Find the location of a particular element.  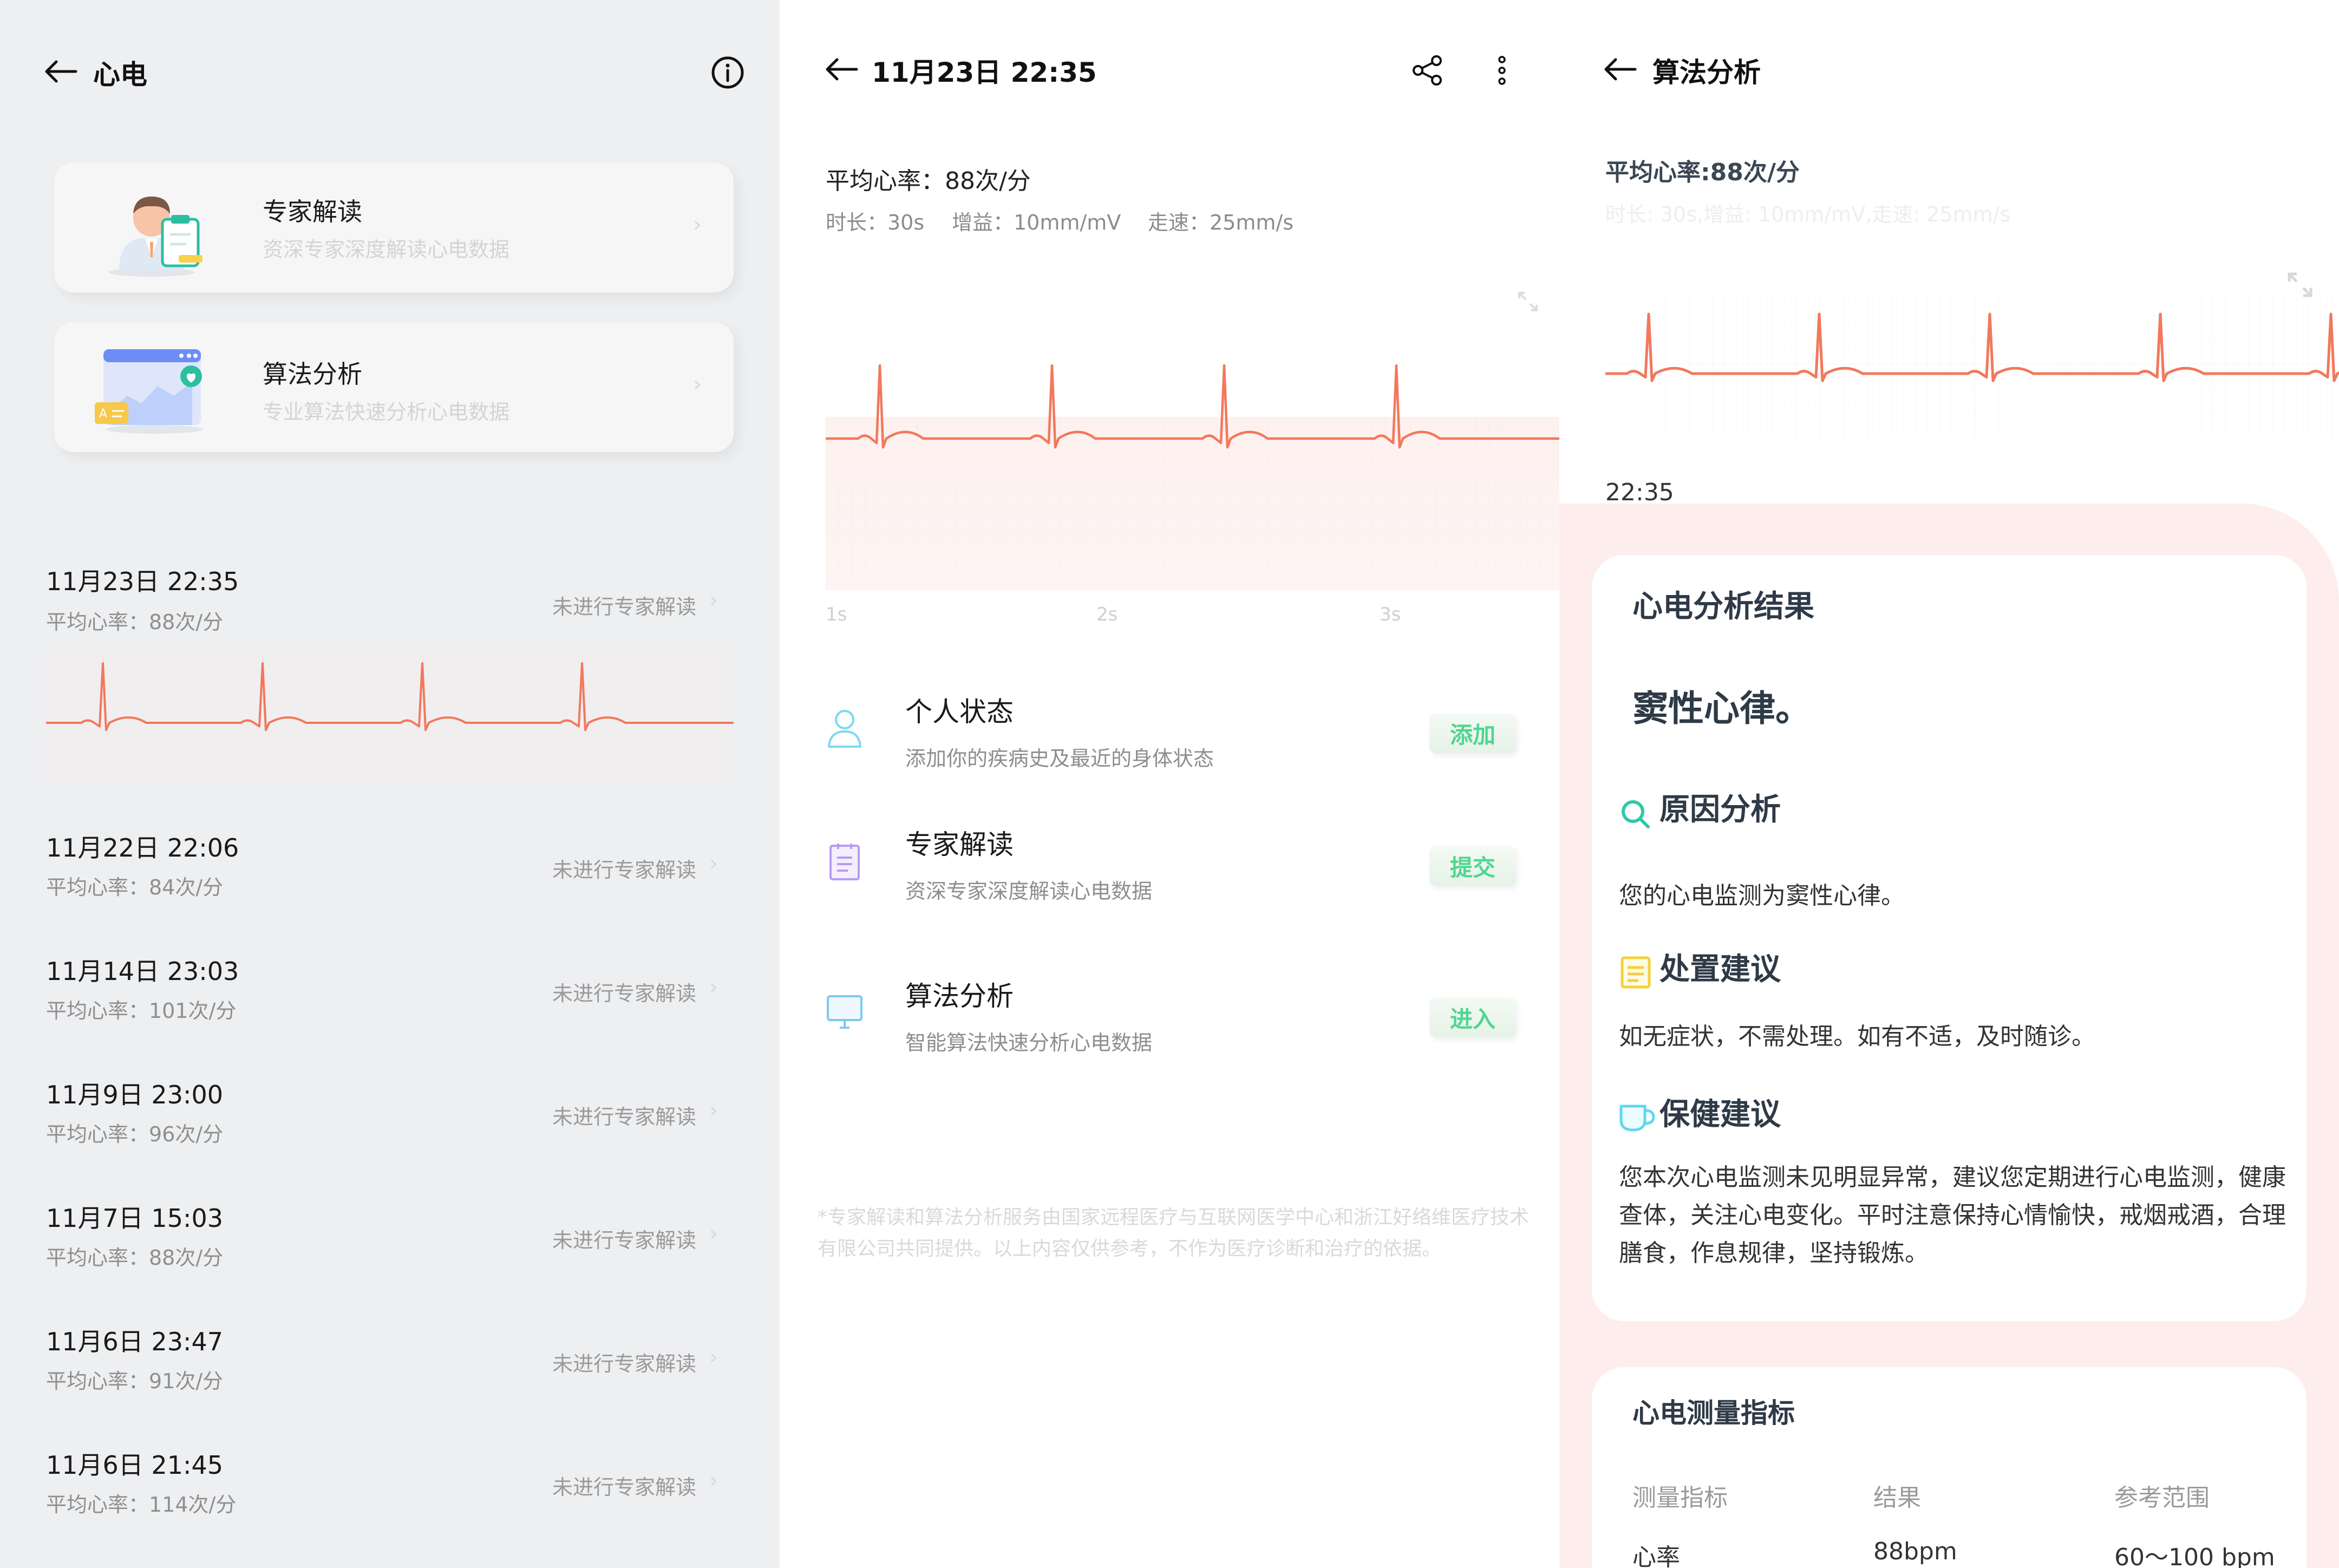

page-title: 心电 is located at coordinates (120, 74).